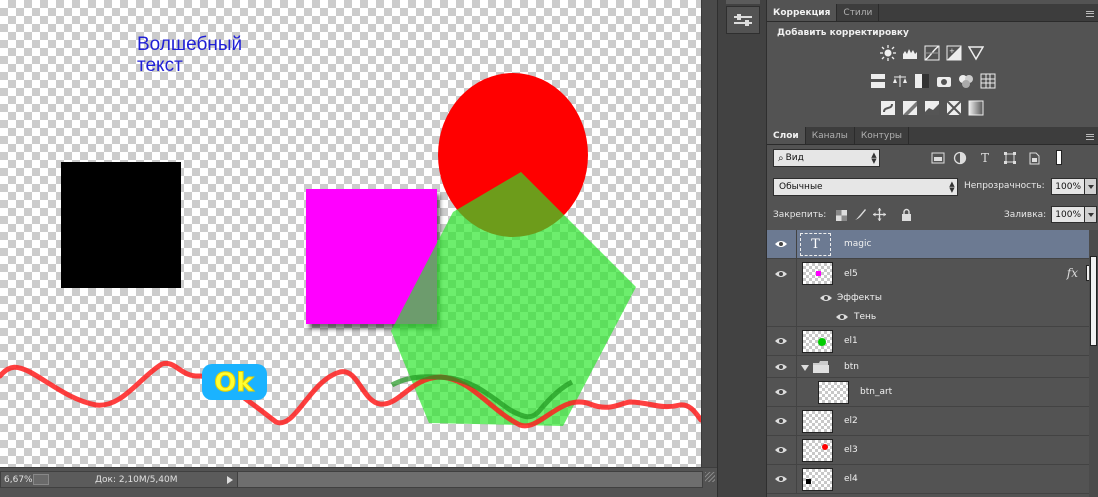 Image resolution: width=1098 pixels, height=497 pixels. I want to click on black-white-icon, so click(922, 81).